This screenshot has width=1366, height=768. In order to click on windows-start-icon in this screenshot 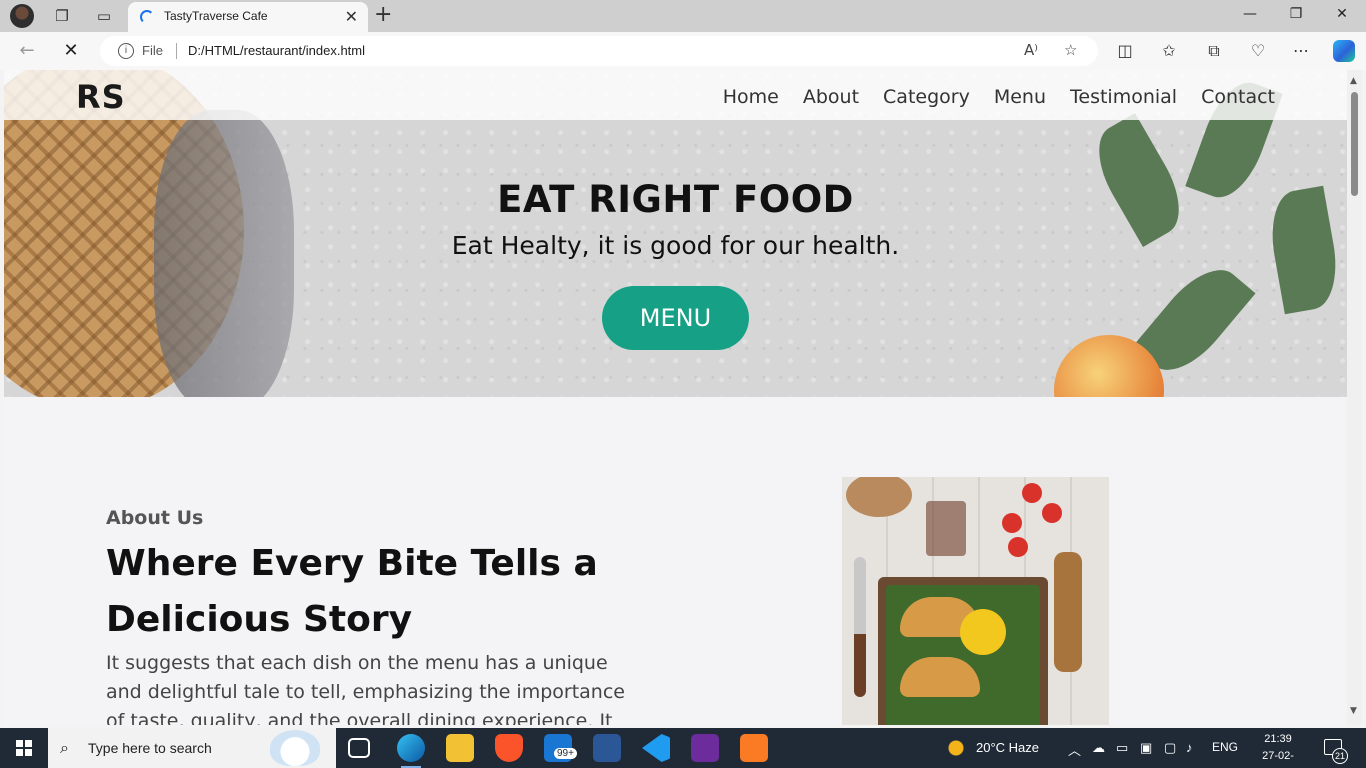, I will do `click(24, 748)`.